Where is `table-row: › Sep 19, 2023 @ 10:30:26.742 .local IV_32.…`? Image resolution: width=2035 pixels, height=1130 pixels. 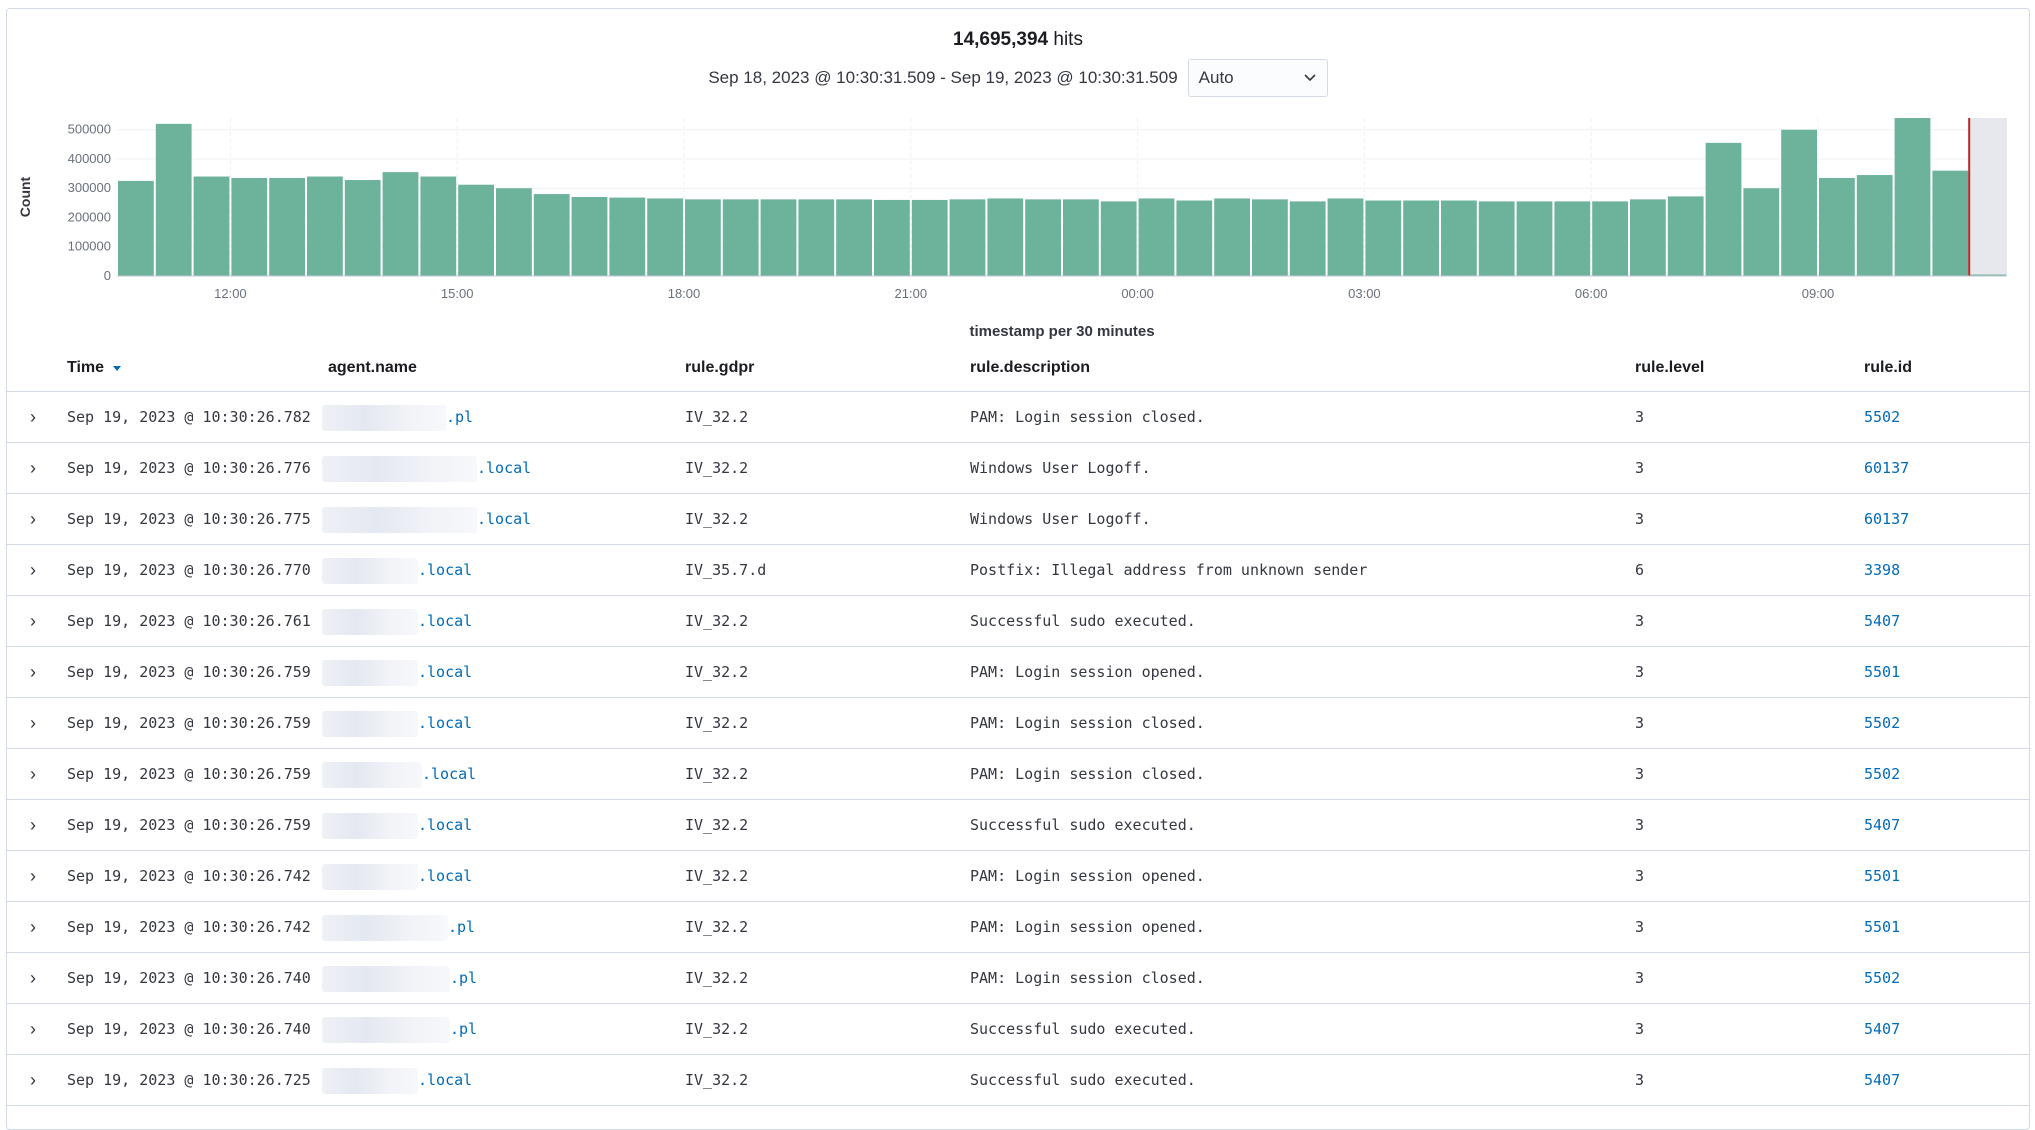 table-row: › Sep 19, 2023 @ 10:30:26.742 .local IV_32.… is located at coordinates (1018, 876).